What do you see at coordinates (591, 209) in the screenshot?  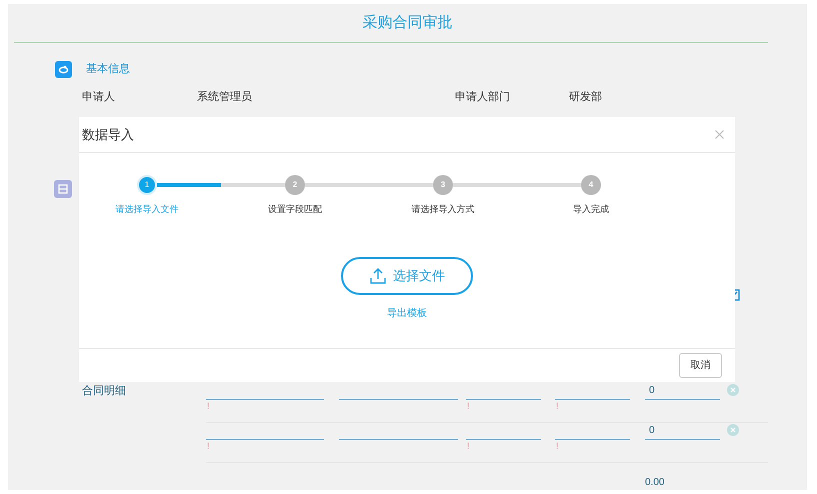 I see `step-label: 导入完成` at bounding box center [591, 209].